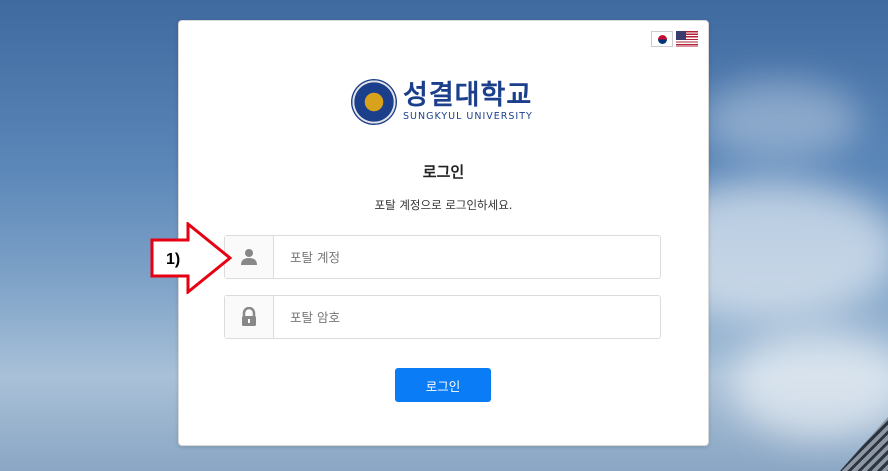  Describe the element at coordinates (249, 257) in the screenshot. I see `user-icon` at that location.